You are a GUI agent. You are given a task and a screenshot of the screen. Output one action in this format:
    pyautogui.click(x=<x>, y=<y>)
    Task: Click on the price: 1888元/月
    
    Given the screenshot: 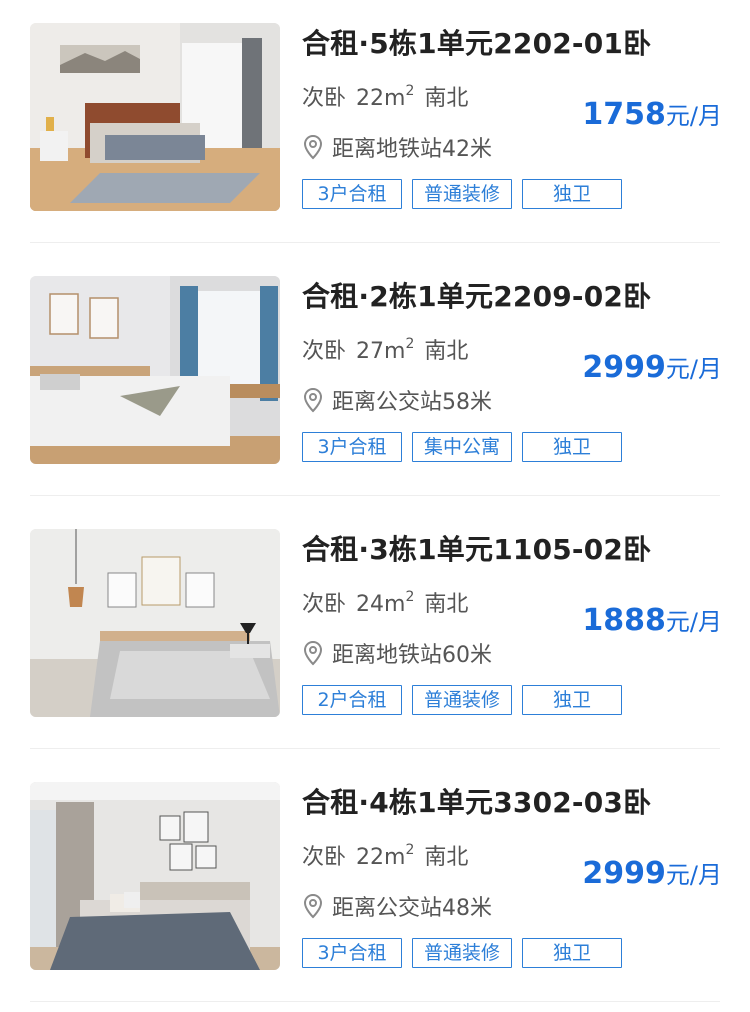 What is the action you would take?
    pyautogui.click(x=652, y=620)
    